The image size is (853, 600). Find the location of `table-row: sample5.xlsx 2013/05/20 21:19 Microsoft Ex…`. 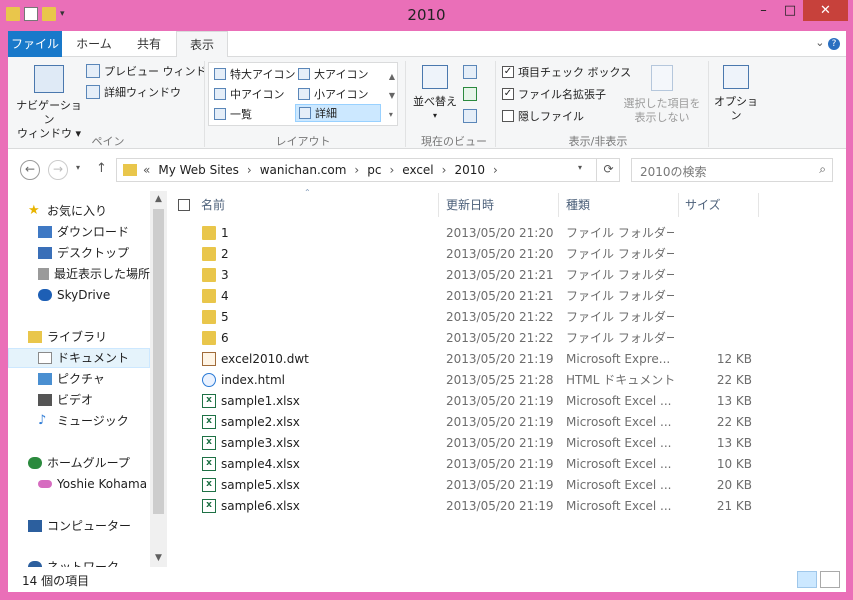

table-row: sample5.xlsx 2013/05/20 21:19 Microsoft Ex… is located at coordinates (468, 485).